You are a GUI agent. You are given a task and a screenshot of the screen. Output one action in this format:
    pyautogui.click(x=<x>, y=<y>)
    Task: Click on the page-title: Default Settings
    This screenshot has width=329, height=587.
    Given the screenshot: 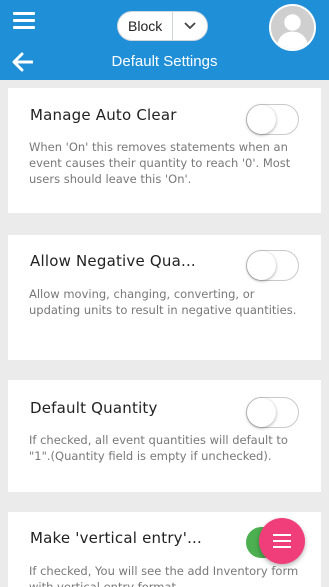 What is the action you would take?
    pyautogui.click(x=164, y=61)
    